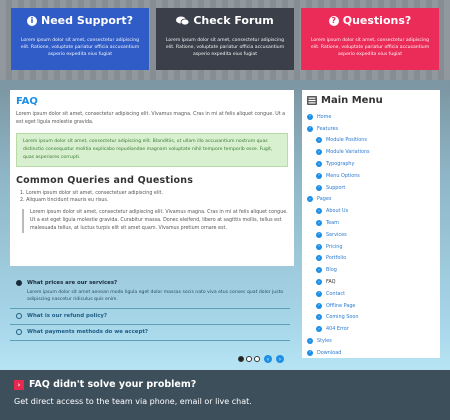  Describe the element at coordinates (336, 258) in the screenshot. I see `sidebar-item-label: Portfolio` at that location.